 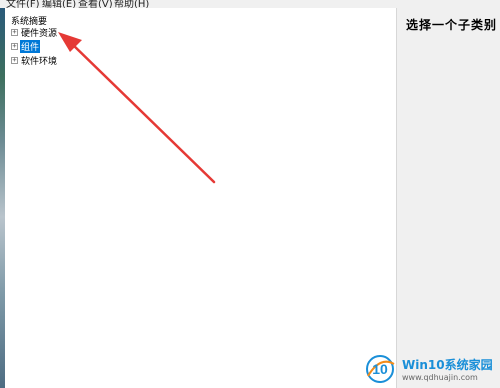 I want to click on menu-bar: 文件(F) 编辑(E) 查看(V) 帮助(H), so click(x=250, y=4).